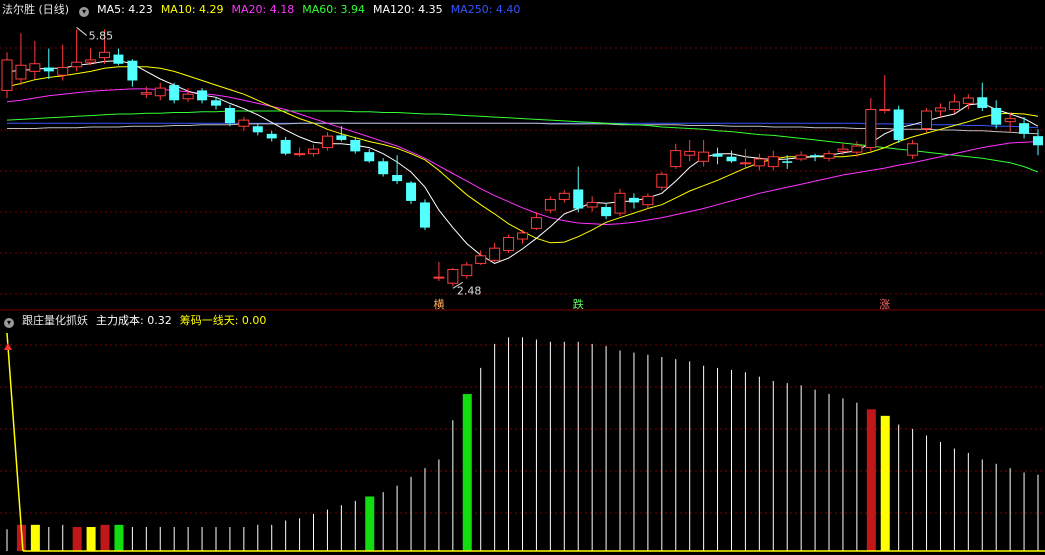 Image resolution: width=1045 pixels, height=555 pixels. I want to click on indicator-settings-icon: ▾, so click(9, 323).